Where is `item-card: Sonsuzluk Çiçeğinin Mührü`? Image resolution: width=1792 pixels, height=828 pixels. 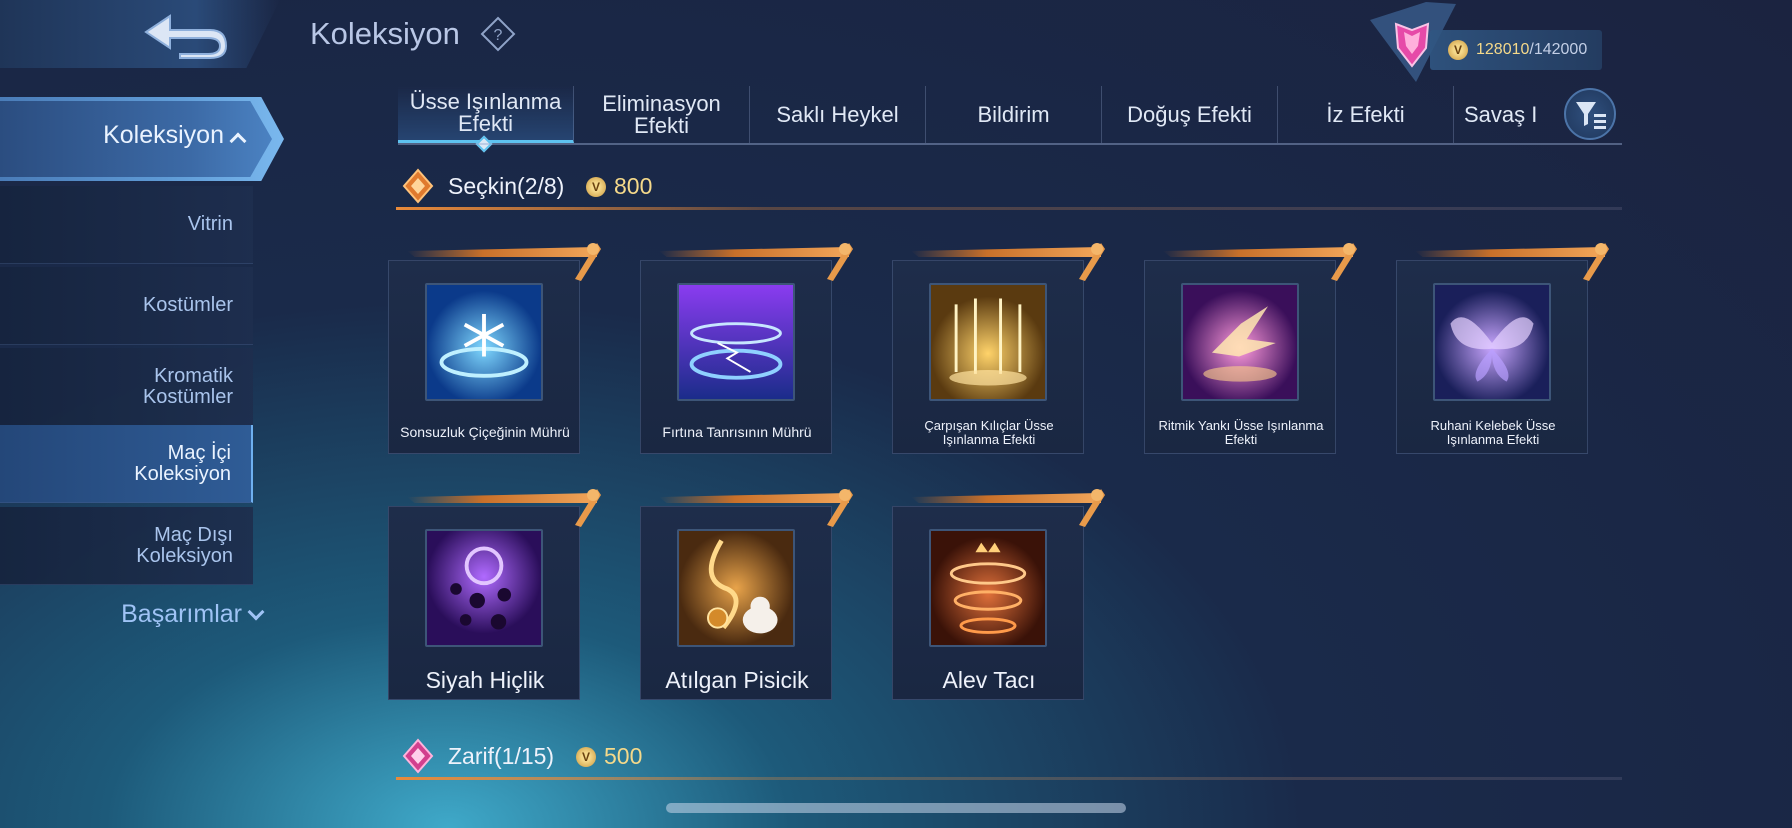
item-card: Sonsuzluk Çiçeğinin Mührü is located at coordinates (494, 348).